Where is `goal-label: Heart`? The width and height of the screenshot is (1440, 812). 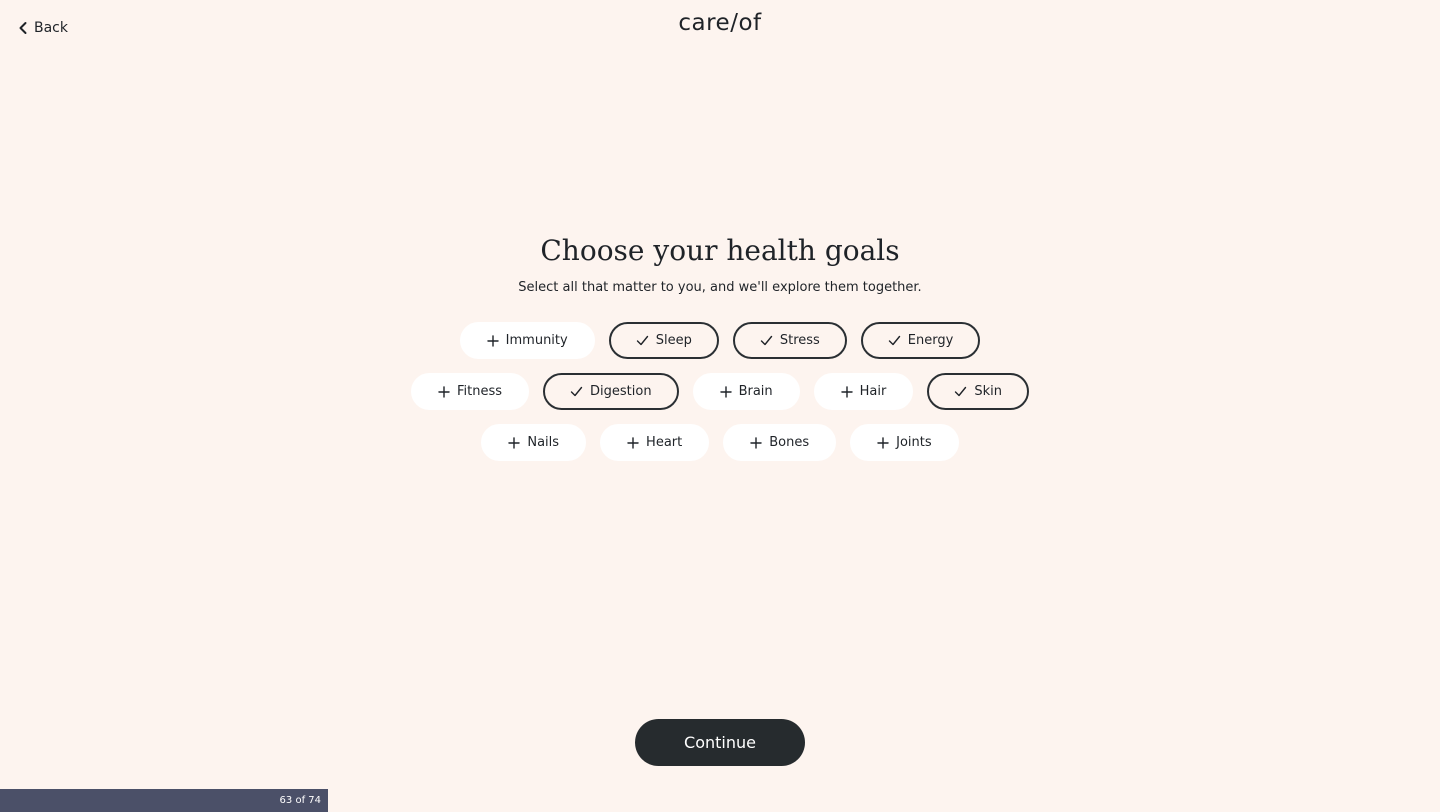
goal-label: Heart is located at coordinates (664, 442).